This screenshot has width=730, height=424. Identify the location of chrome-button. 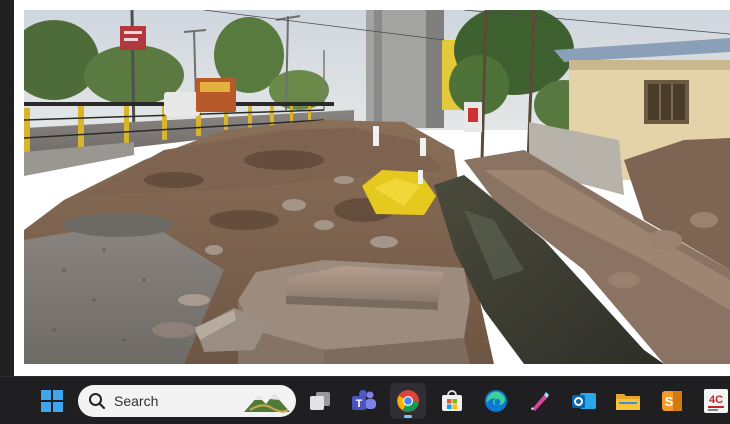
(408, 401).